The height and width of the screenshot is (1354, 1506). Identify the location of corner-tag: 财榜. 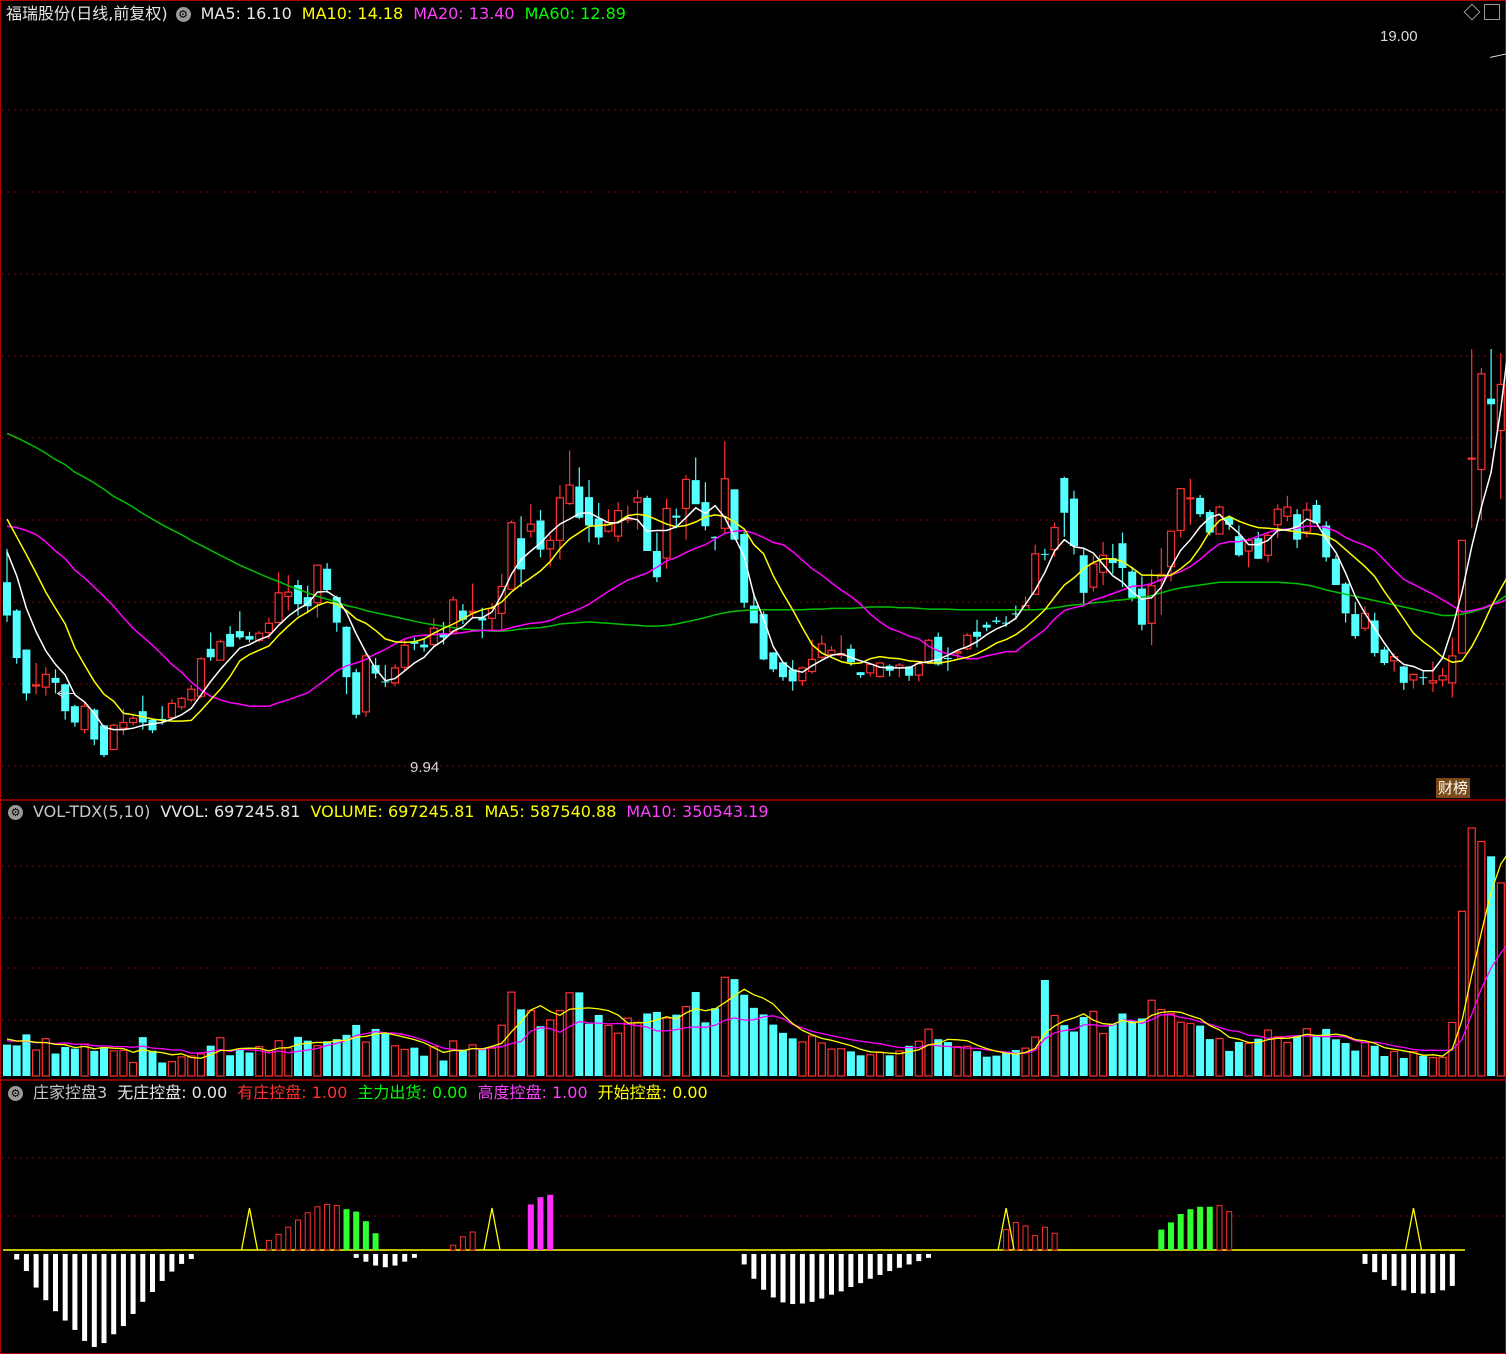
(1452, 788).